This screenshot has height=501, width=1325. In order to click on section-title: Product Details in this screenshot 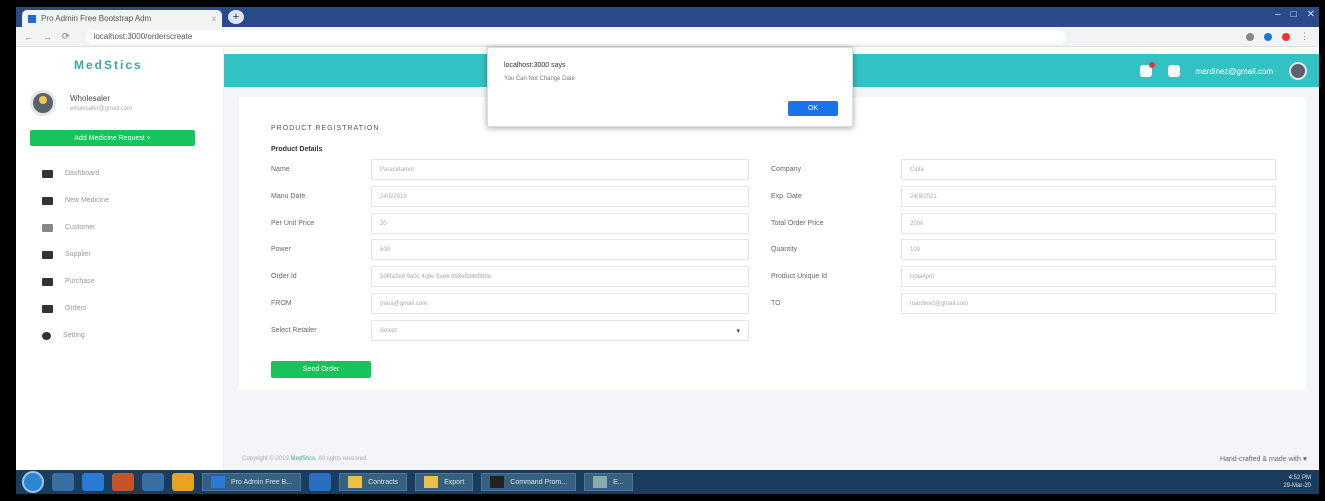, I will do `click(297, 149)`.